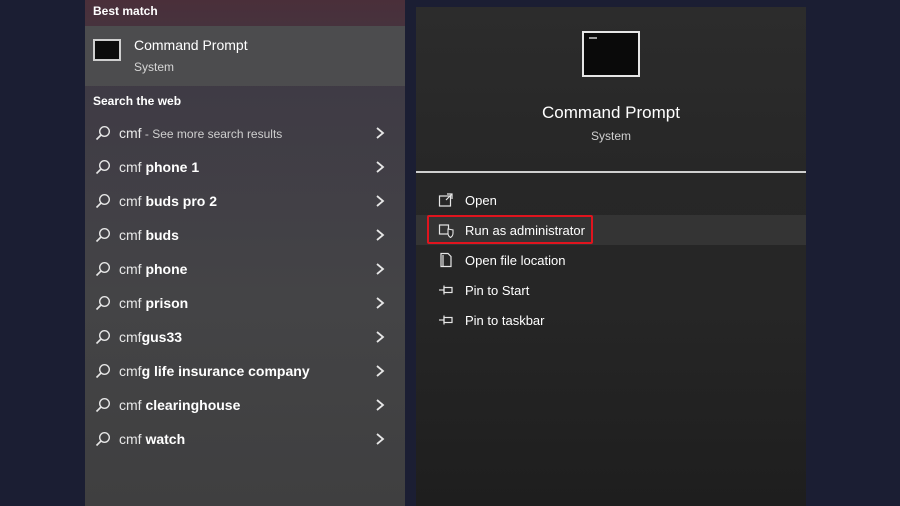 The width and height of the screenshot is (900, 506). What do you see at coordinates (42, 253) in the screenshot?
I see `desktop-background-left` at bounding box center [42, 253].